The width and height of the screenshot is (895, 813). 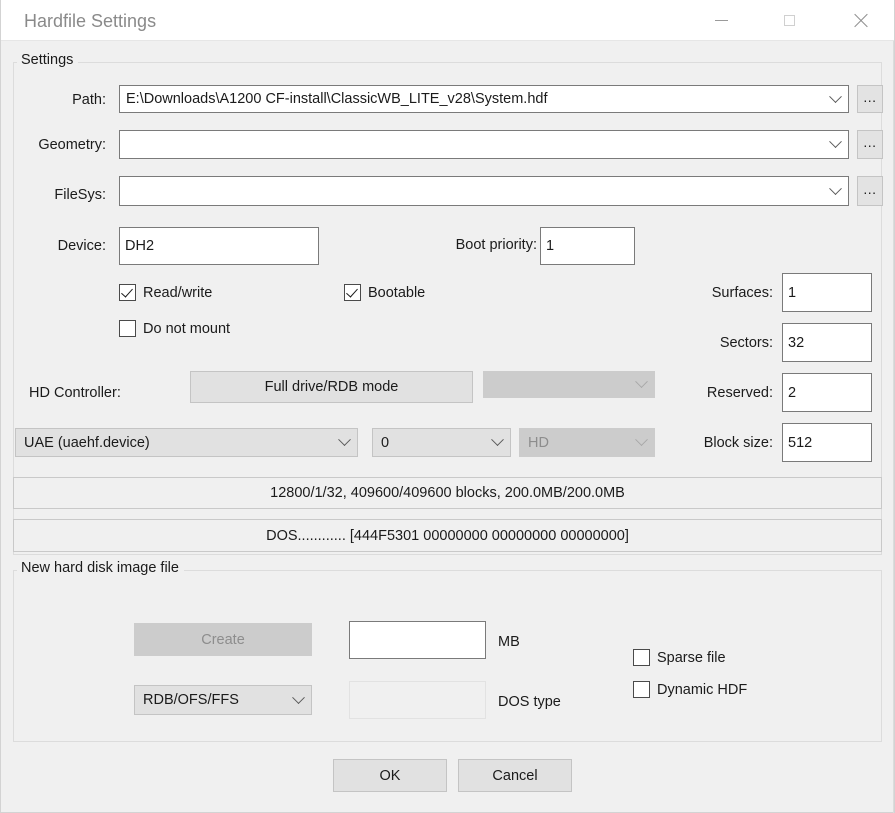 What do you see at coordinates (835, 142) in the screenshot?
I see `geometry-chevron-down-icon` at bounding box center [835, 142].